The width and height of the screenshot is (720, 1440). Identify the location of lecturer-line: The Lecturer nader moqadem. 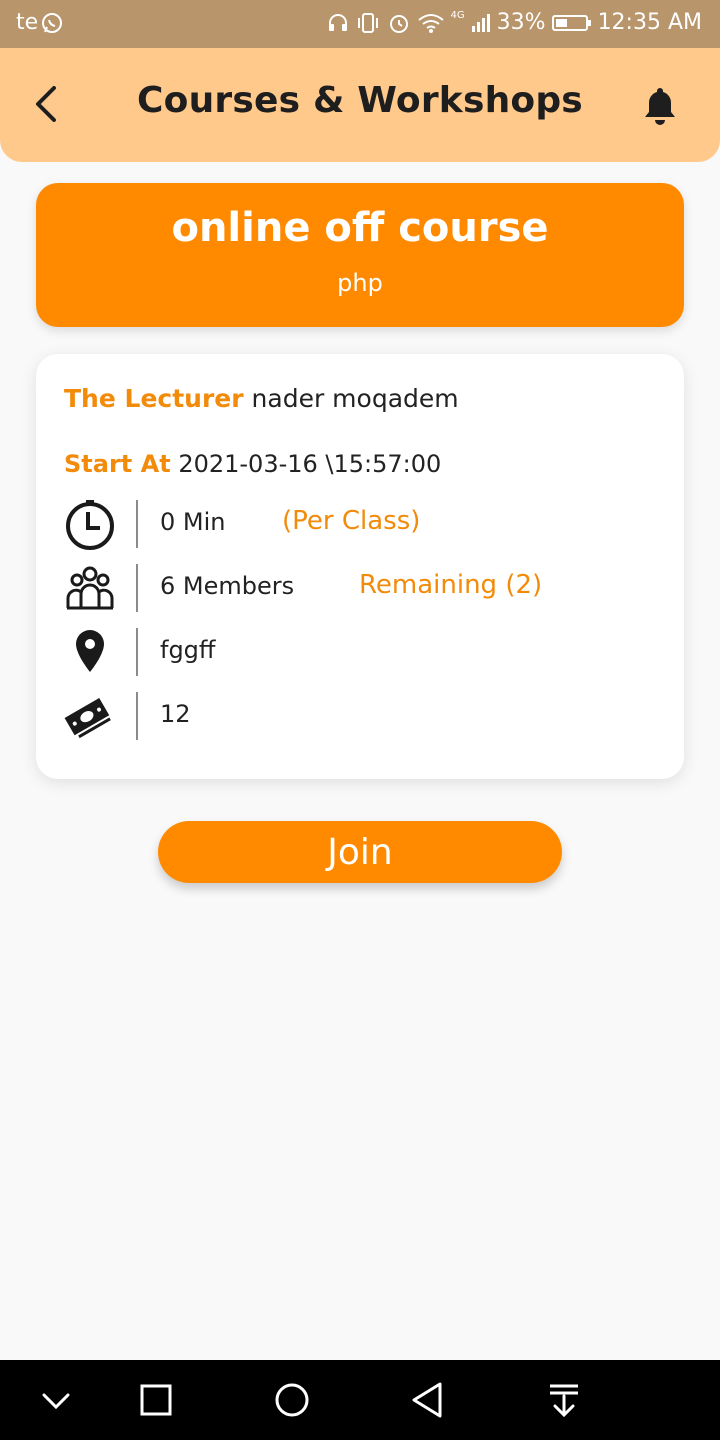
(261, 398).